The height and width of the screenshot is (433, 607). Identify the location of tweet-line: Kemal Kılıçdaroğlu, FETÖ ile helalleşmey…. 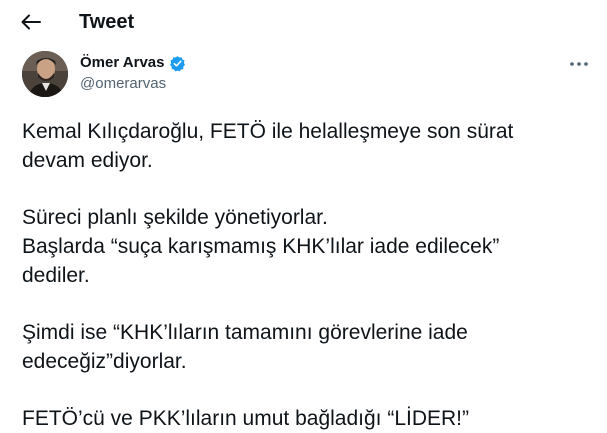
(268, 131).